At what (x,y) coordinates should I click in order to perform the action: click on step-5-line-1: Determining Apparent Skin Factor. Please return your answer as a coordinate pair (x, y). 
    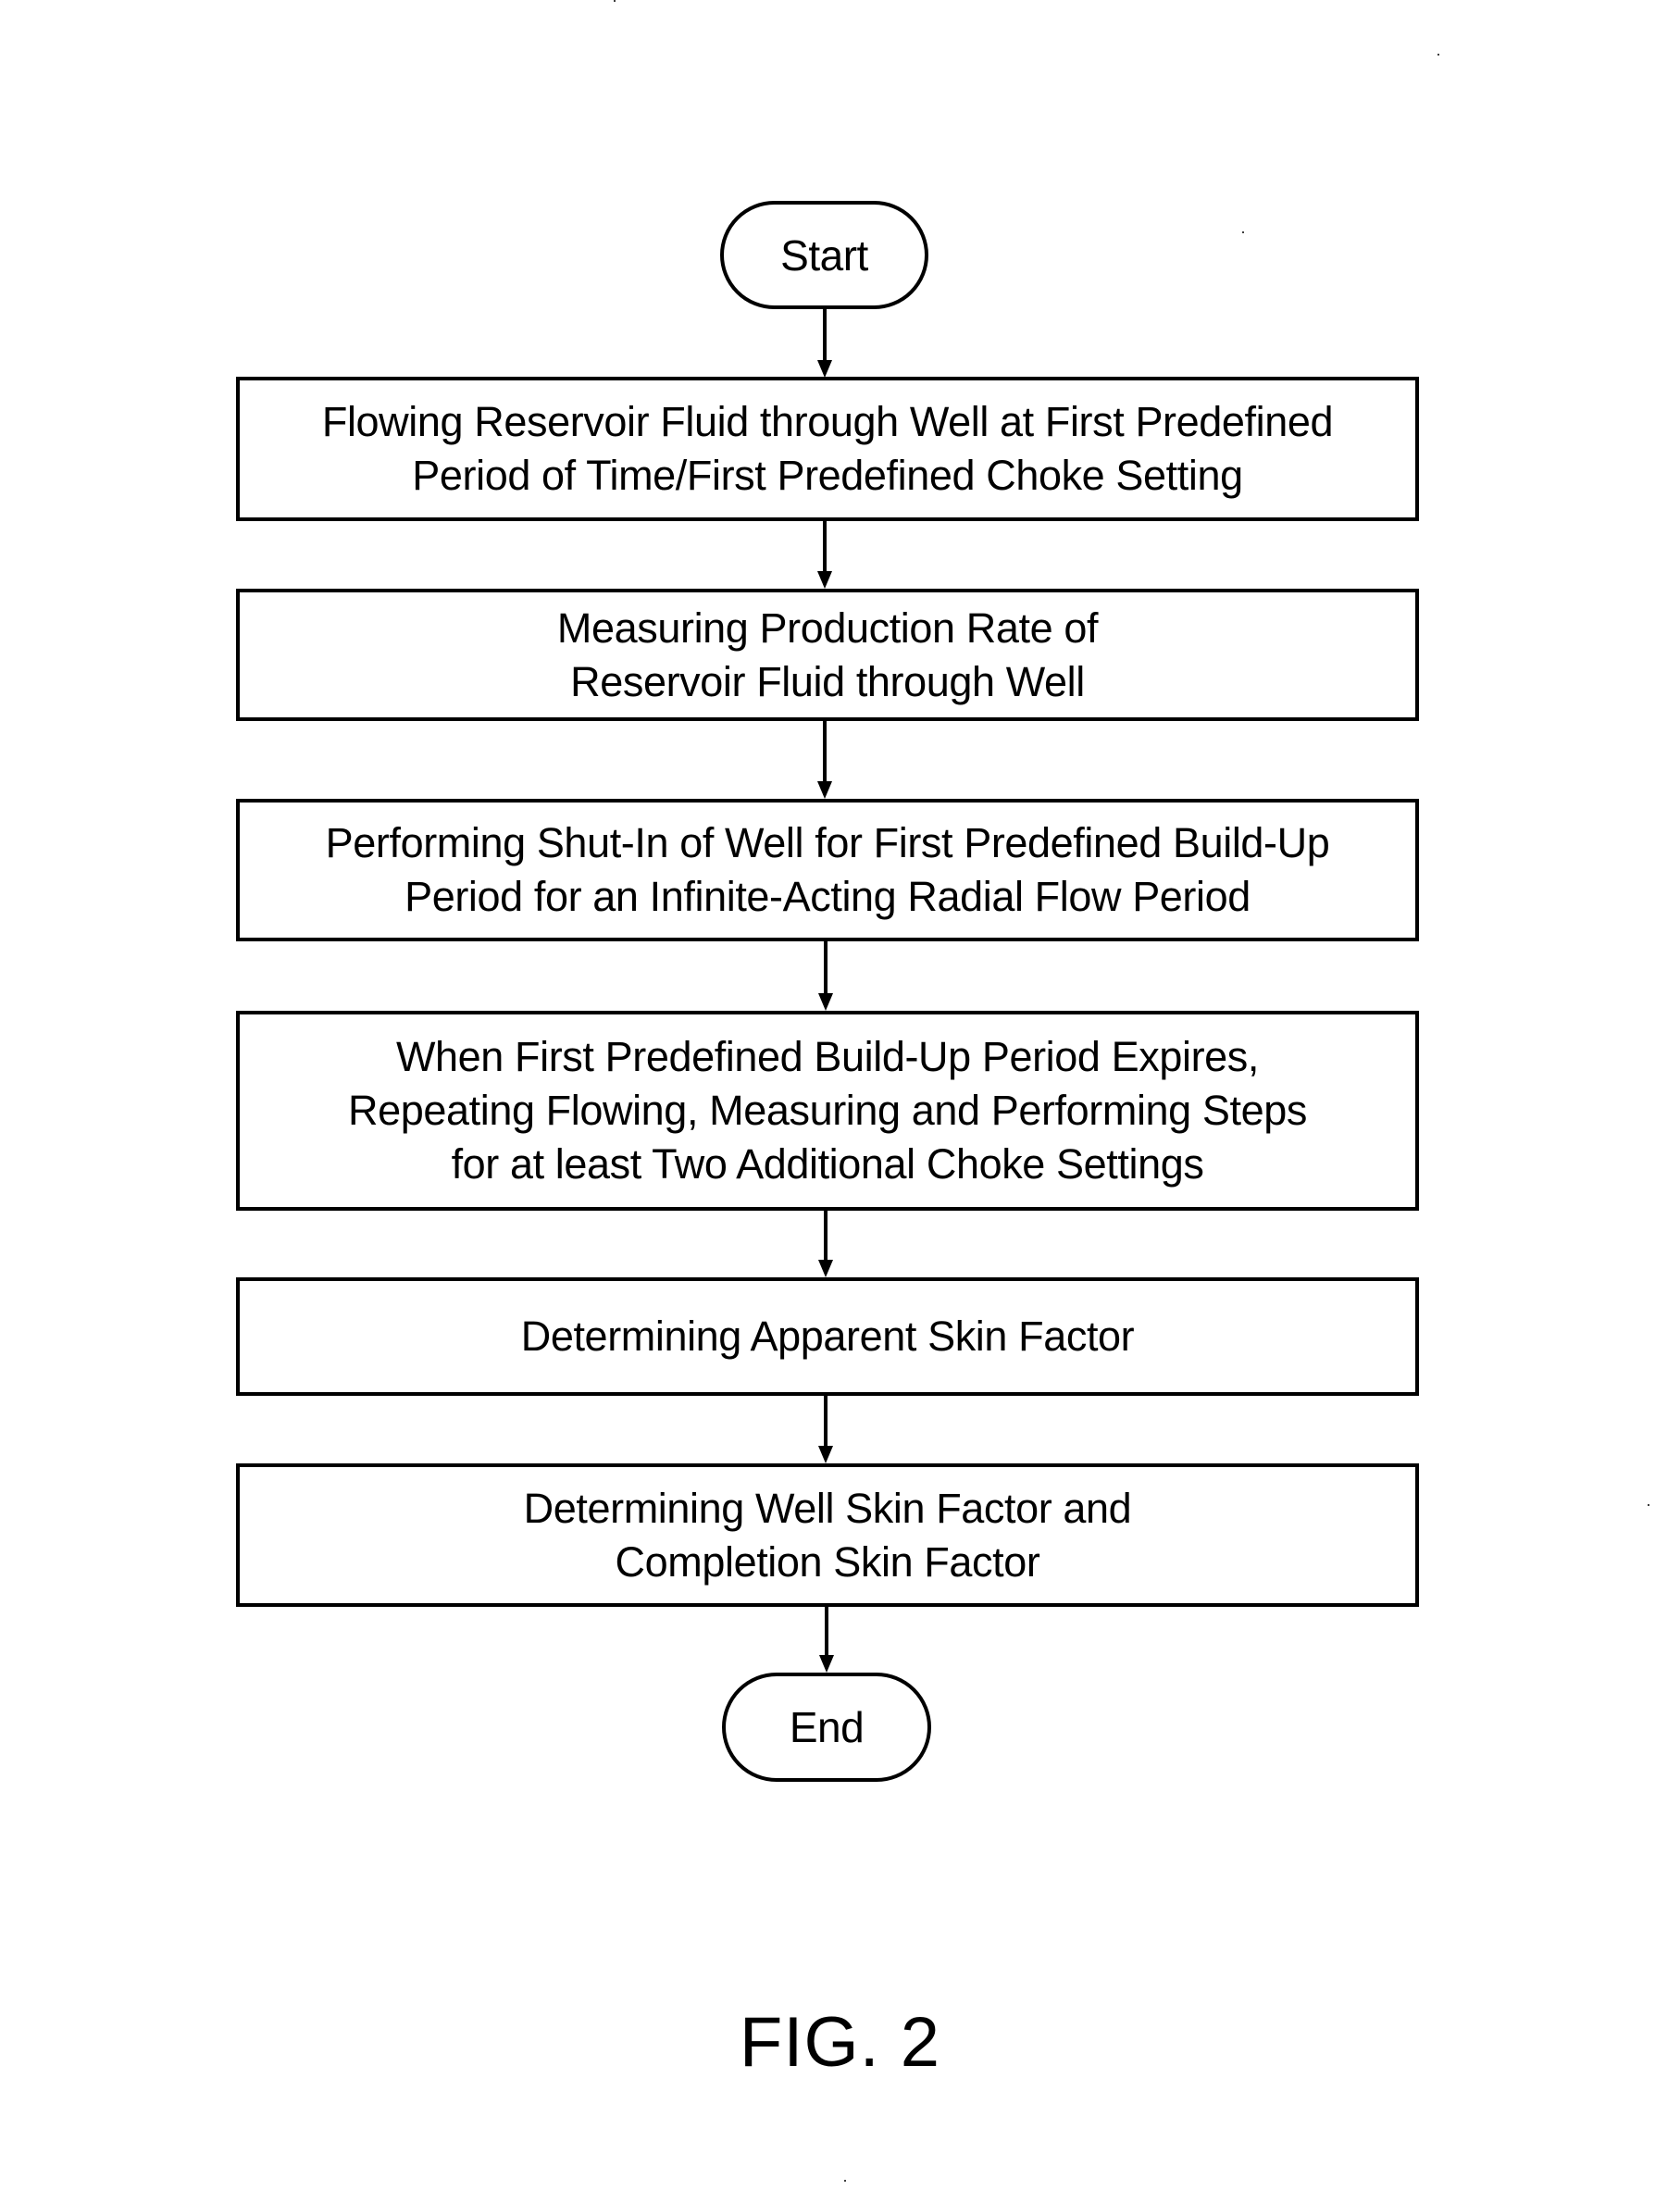
    Looking at the image, I should click on (827, 1336).